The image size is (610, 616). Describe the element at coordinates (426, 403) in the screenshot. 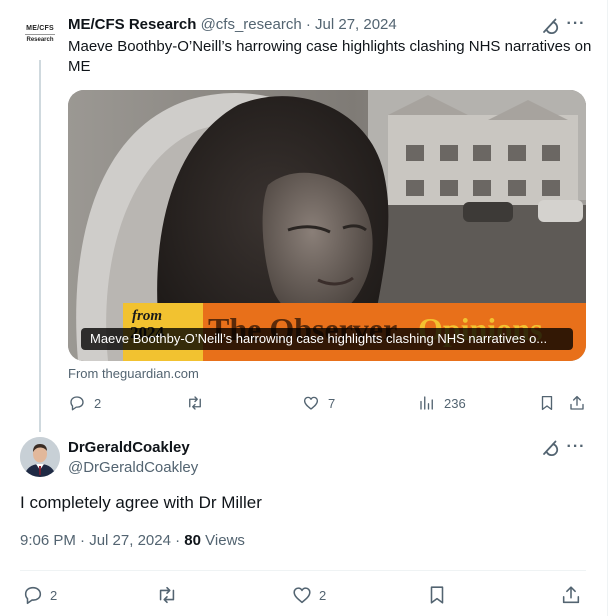

I see `views-icon` at that location.